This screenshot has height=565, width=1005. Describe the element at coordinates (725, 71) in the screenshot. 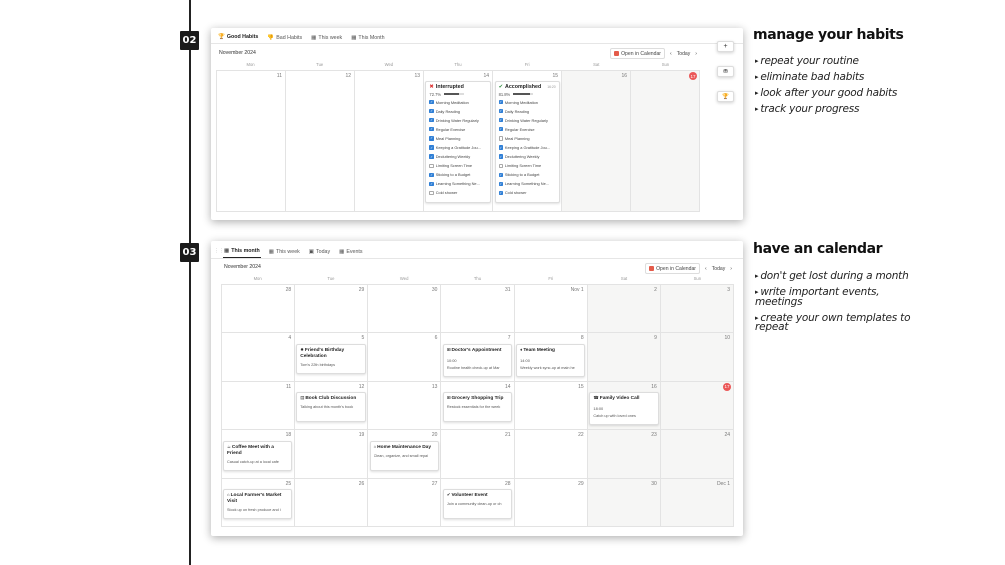

I see `chat-button: ⛃` at that location.